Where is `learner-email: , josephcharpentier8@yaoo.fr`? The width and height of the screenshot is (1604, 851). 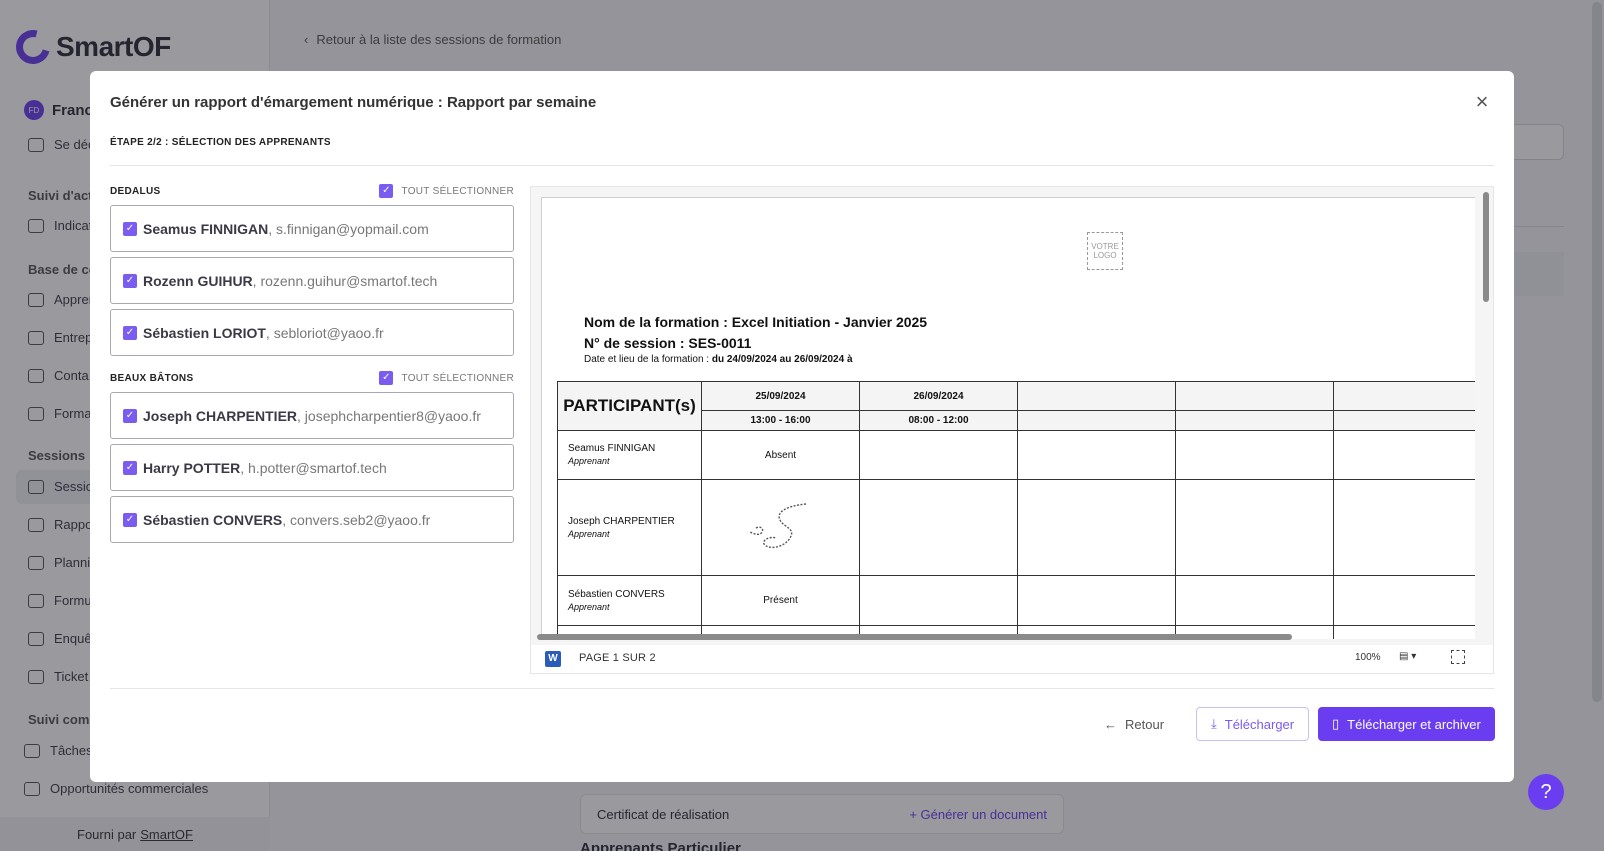
learner-email: , josephcharpentier8@yaoo.fr is located at coordinates (389, 415).